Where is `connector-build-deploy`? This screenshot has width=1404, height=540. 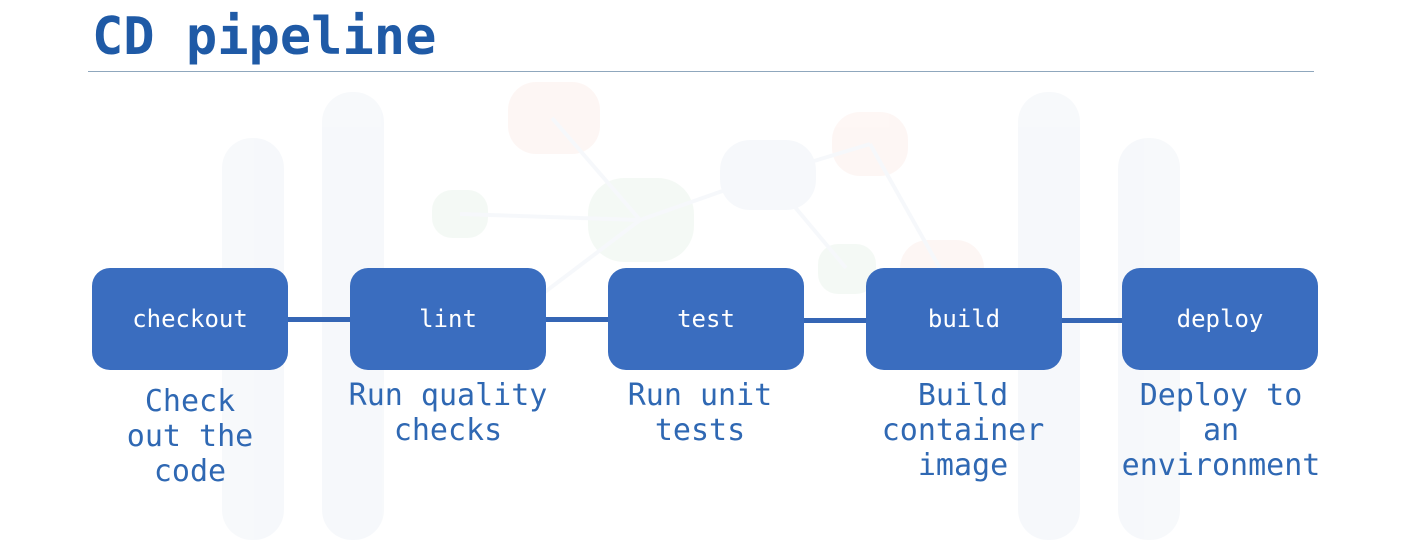
connector-build-deploy is located at coordinates (1093, 320).